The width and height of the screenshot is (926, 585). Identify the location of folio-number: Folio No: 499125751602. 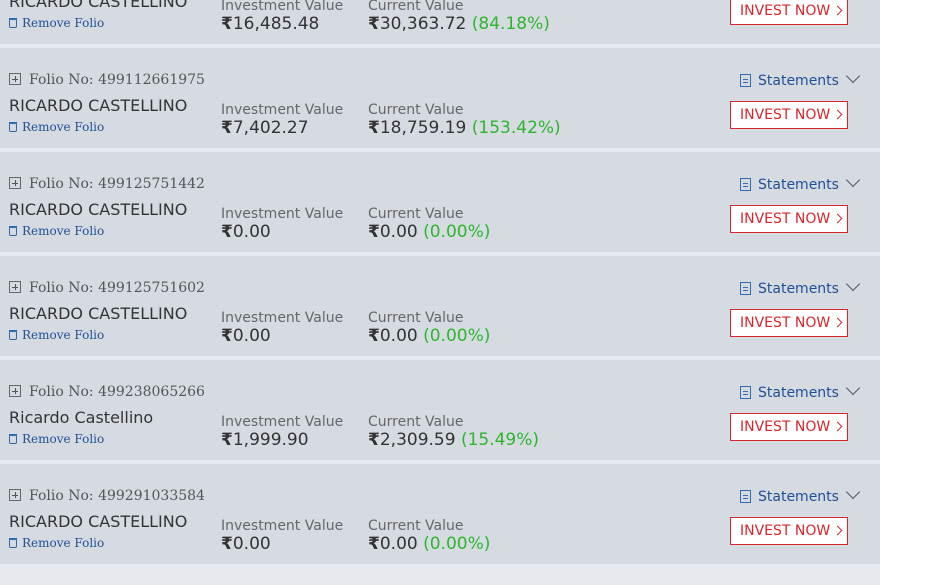
(107, 288).